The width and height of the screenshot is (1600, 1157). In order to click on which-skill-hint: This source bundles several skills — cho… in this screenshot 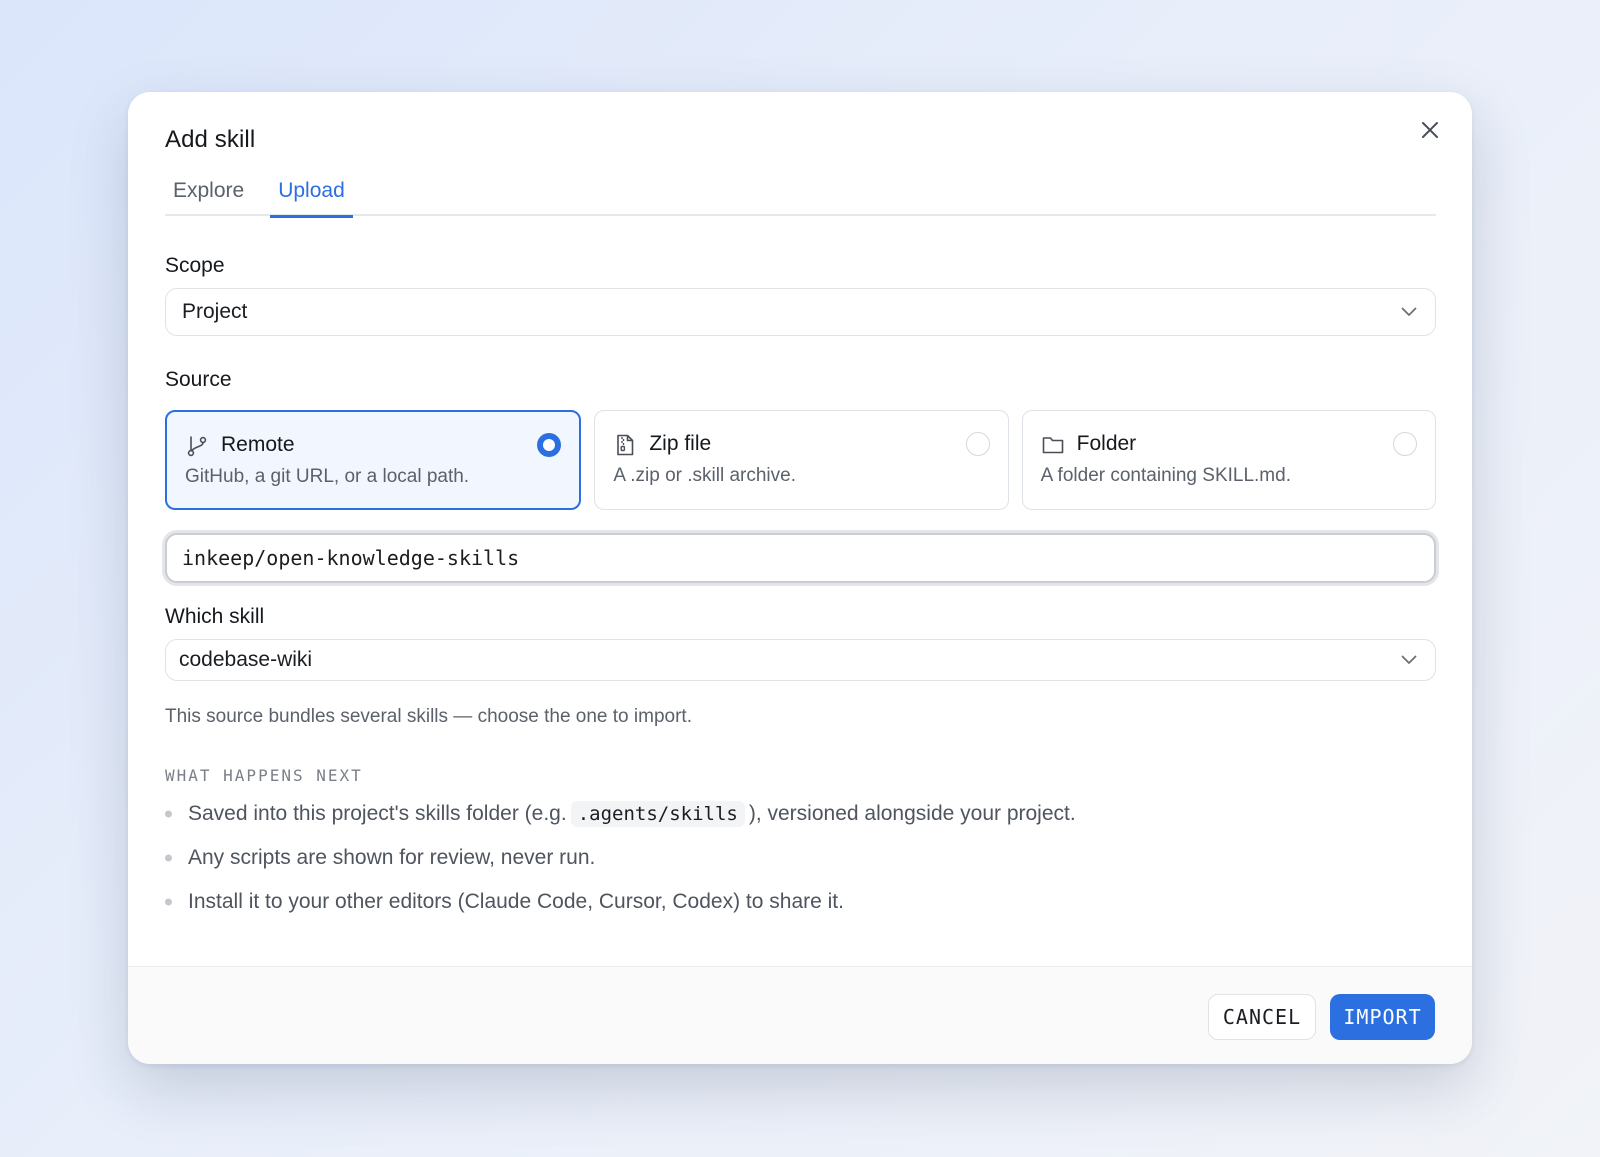, I will do `click(428, 716)`.